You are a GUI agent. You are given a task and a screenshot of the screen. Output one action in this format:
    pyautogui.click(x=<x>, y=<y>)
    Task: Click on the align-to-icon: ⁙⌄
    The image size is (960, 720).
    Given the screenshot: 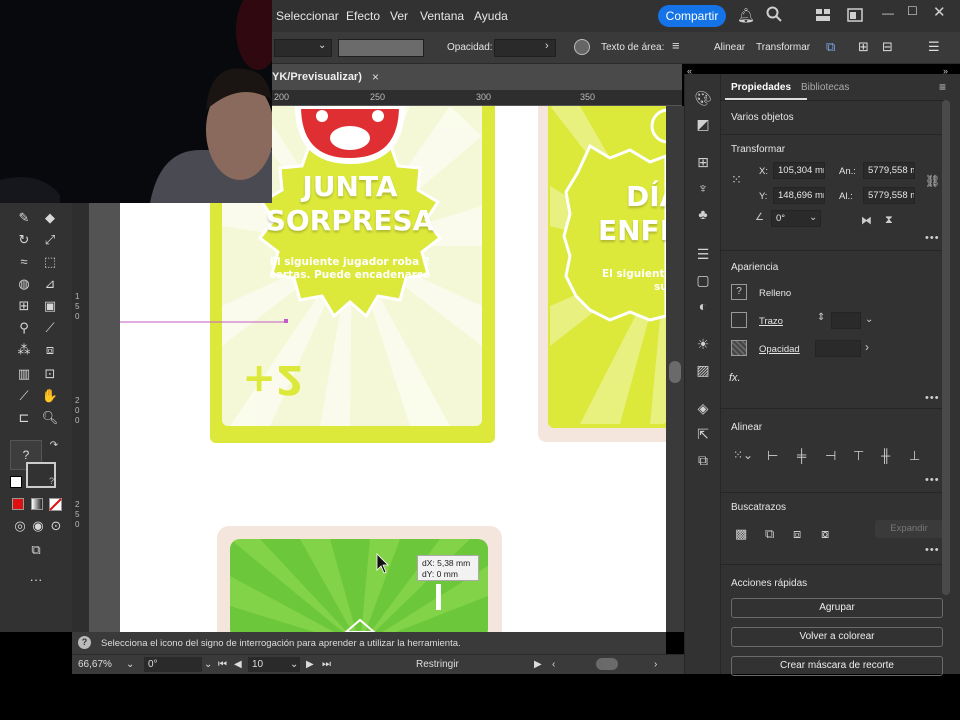 What is the action you would take?
    pyautogui.click(x=743, y=455)
    